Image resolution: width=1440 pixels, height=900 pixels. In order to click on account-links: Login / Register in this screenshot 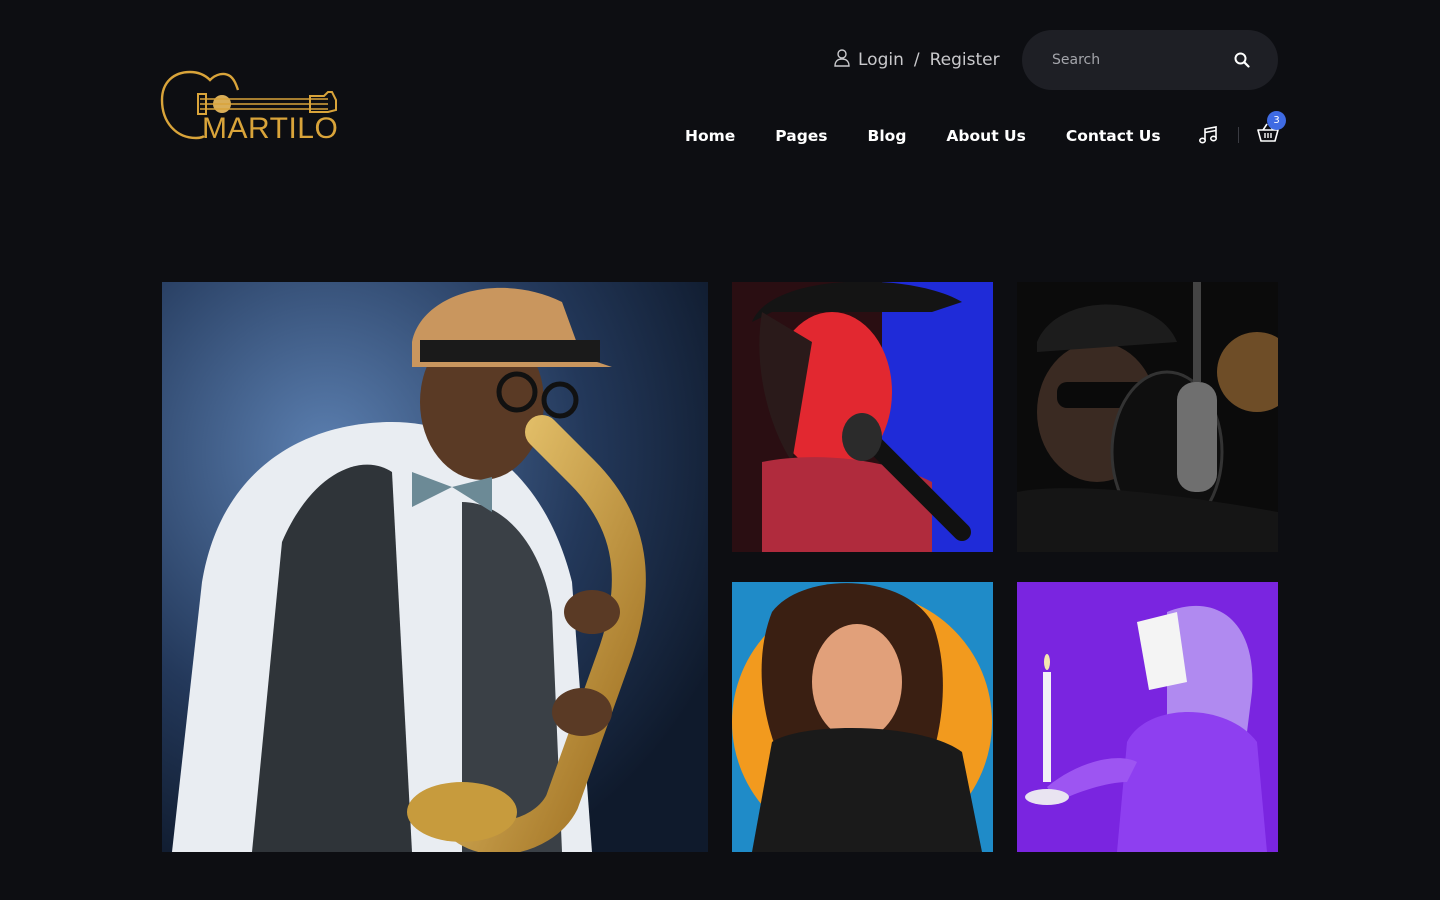, I will do `click(917, 60)`.